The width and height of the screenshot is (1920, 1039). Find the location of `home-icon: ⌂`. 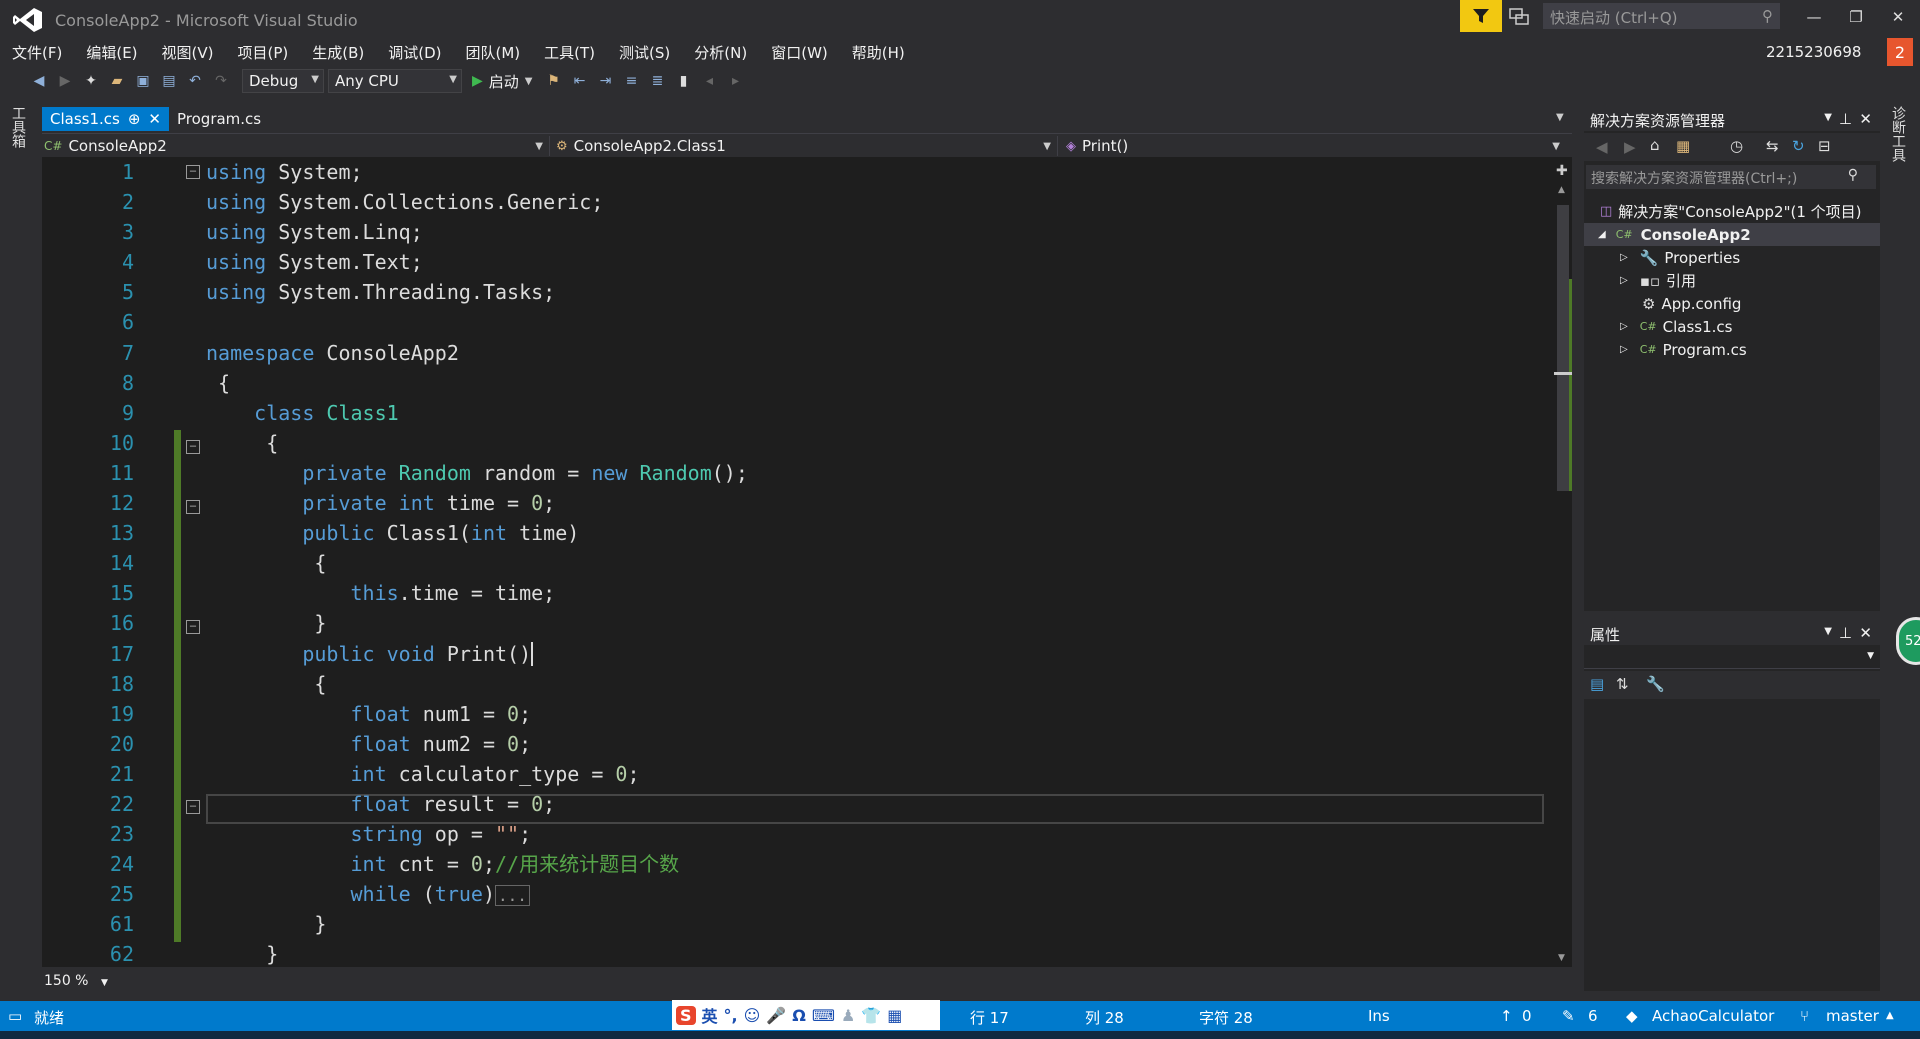

home-icon: ⌂ is located at coordinates (1655, 145).